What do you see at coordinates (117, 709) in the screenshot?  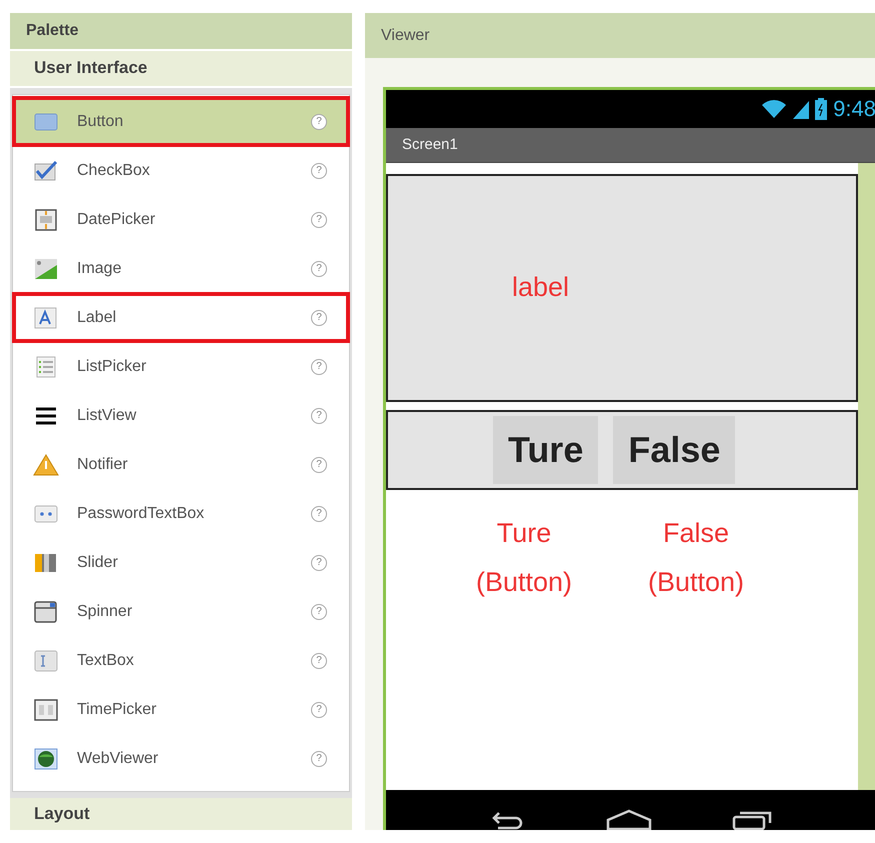 I see `item-label: TimePicker` at bounding box center [117, 709].